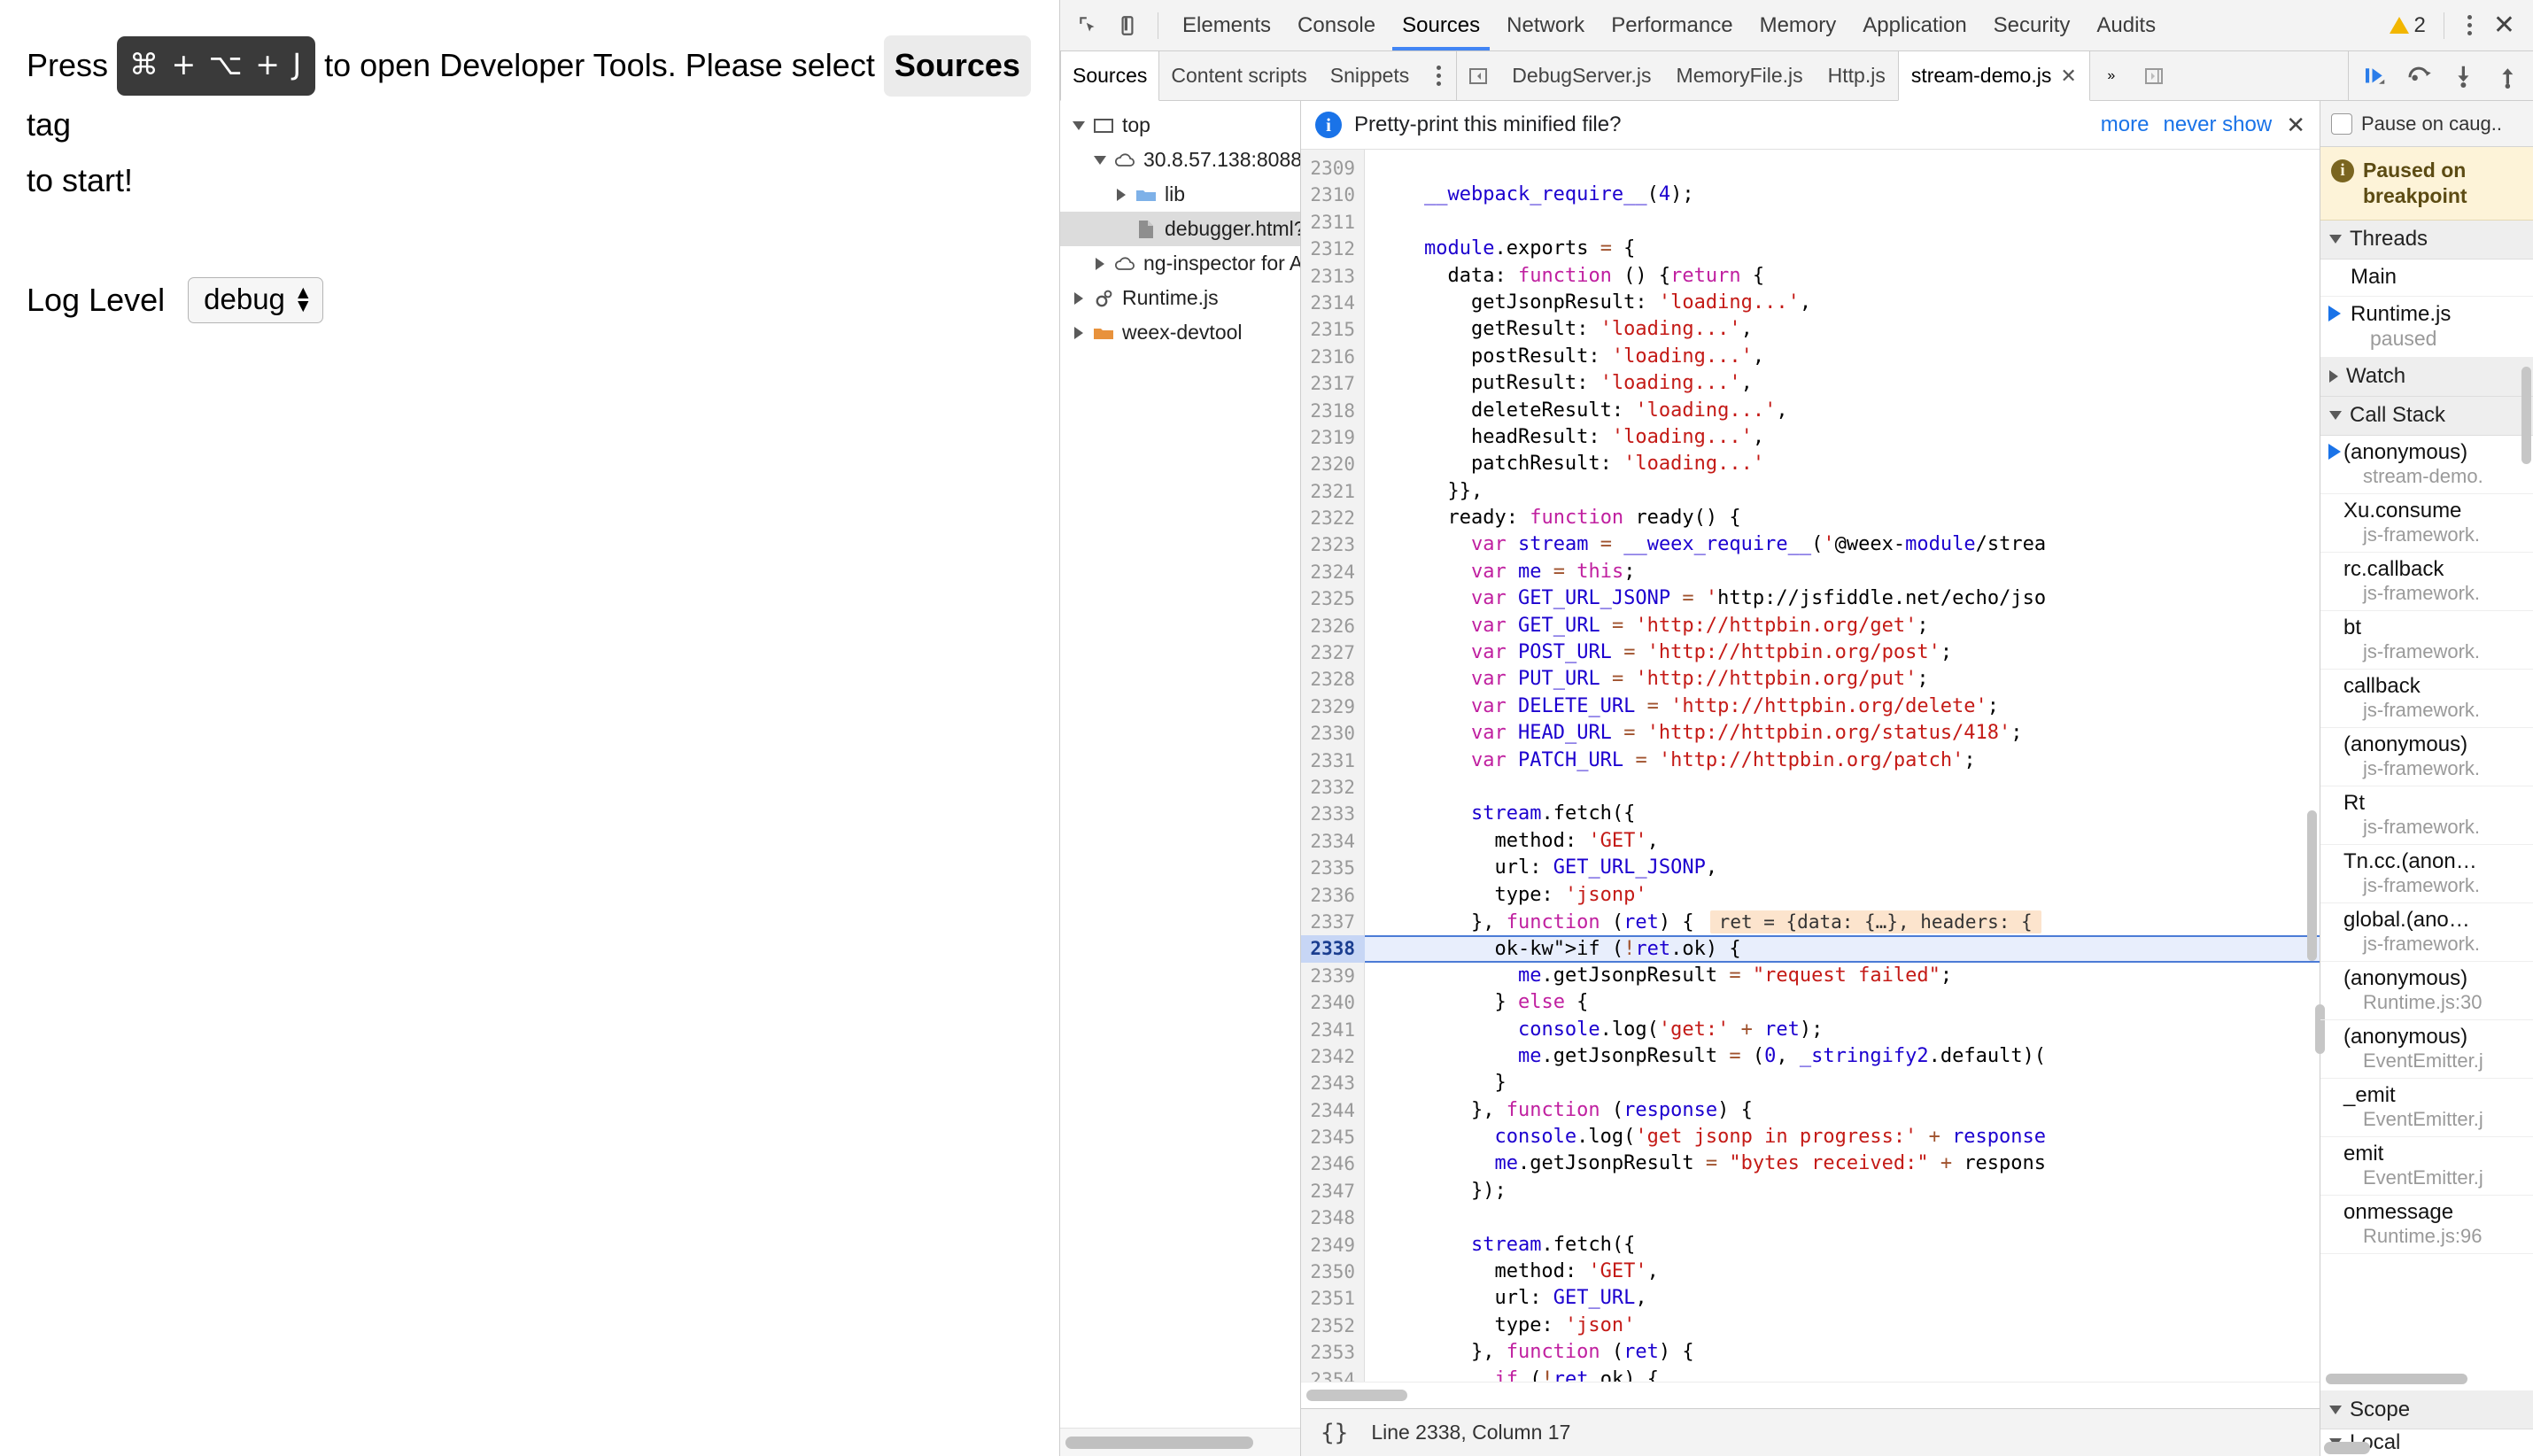  Describe the element at coordinates (2032, 25) in the screenshot. I see `tab-security: Security` at that location.